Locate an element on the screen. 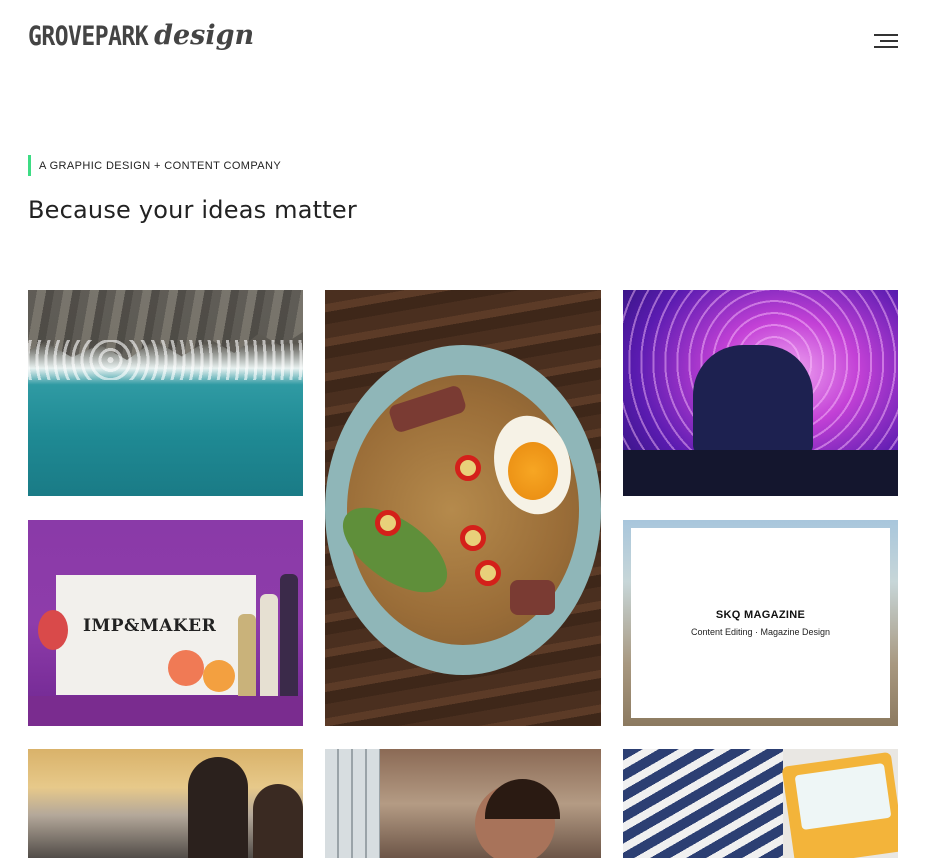  portfolio-tile-fitness is located at coordinates (463, 803).